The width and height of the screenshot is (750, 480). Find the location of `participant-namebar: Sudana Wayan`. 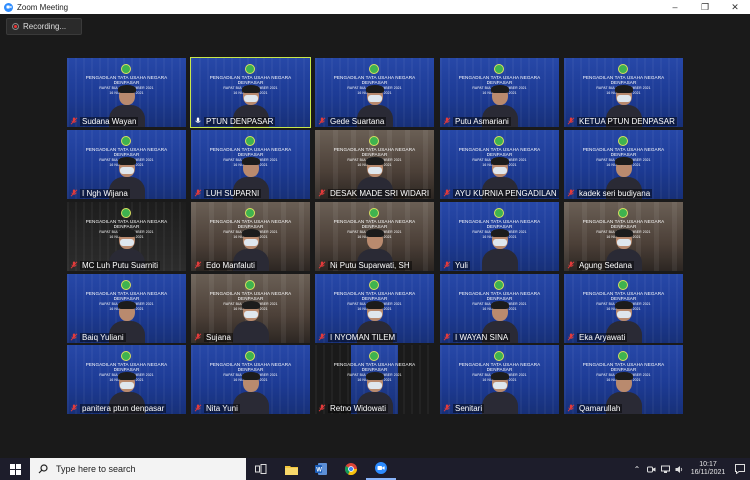

participant-namebar: Sudana Wayan is located at coordinates (126, 121).